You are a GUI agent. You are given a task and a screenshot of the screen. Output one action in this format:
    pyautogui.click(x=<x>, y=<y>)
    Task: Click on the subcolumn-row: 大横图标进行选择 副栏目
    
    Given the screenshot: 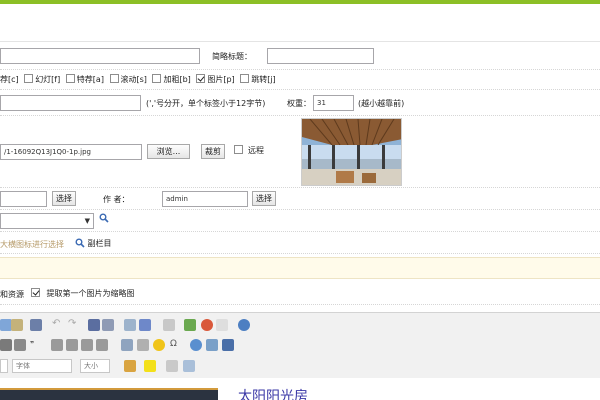 What is the action you would take?
    pyautogui.click(x=300, y=243)
    